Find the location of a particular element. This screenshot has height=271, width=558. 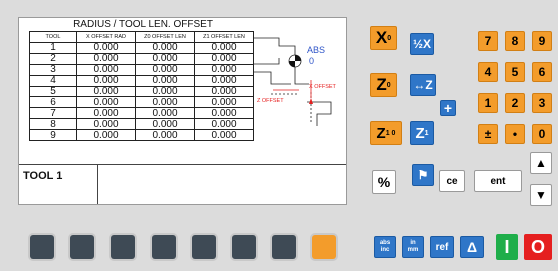

arrow-up-key: ▲ is located at coordinates (541, 163).